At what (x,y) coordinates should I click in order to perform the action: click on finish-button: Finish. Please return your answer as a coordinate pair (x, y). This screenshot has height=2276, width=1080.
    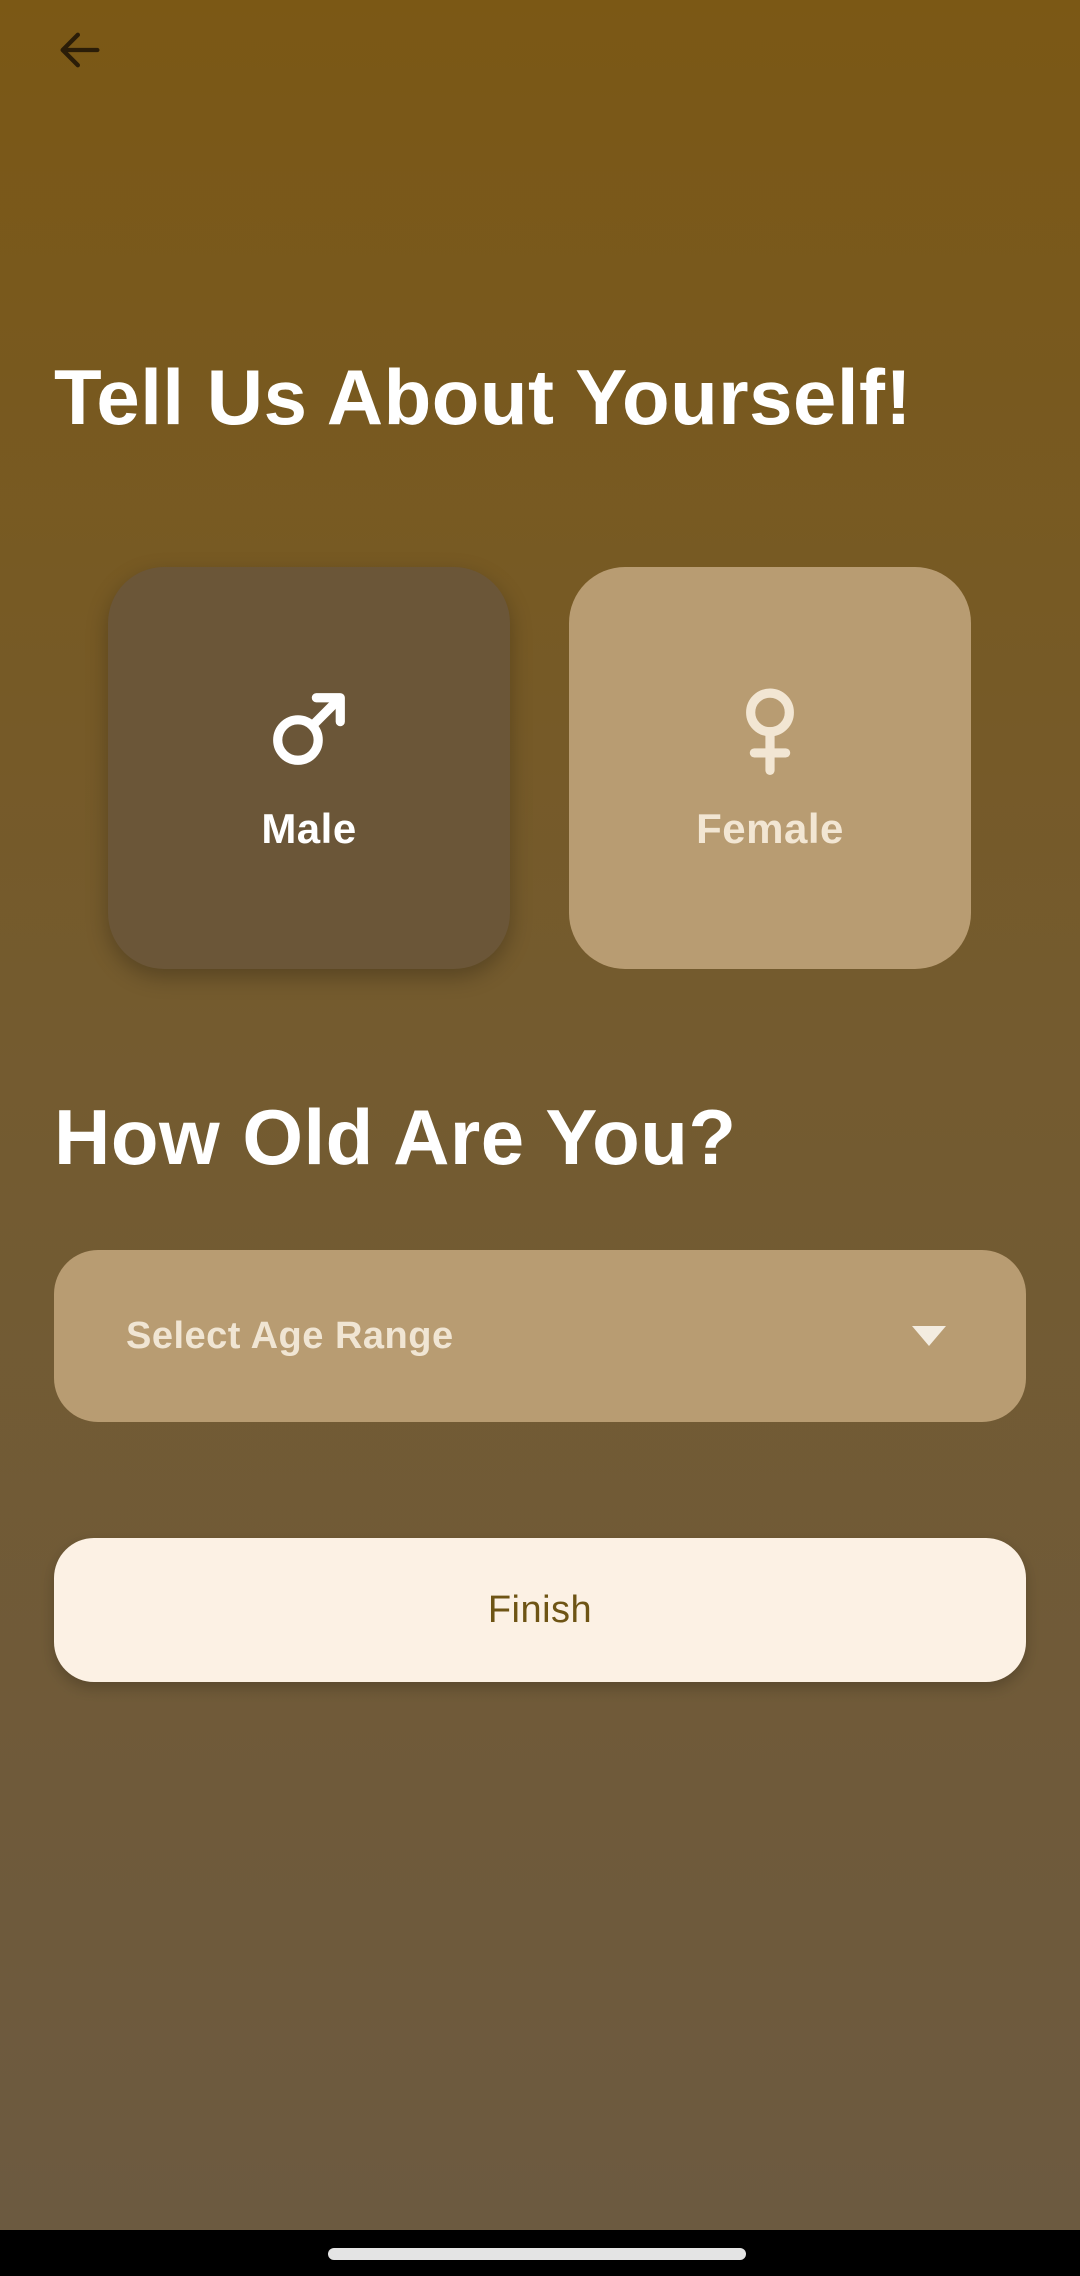
    Looking at the image, I should click on (540, 1610).